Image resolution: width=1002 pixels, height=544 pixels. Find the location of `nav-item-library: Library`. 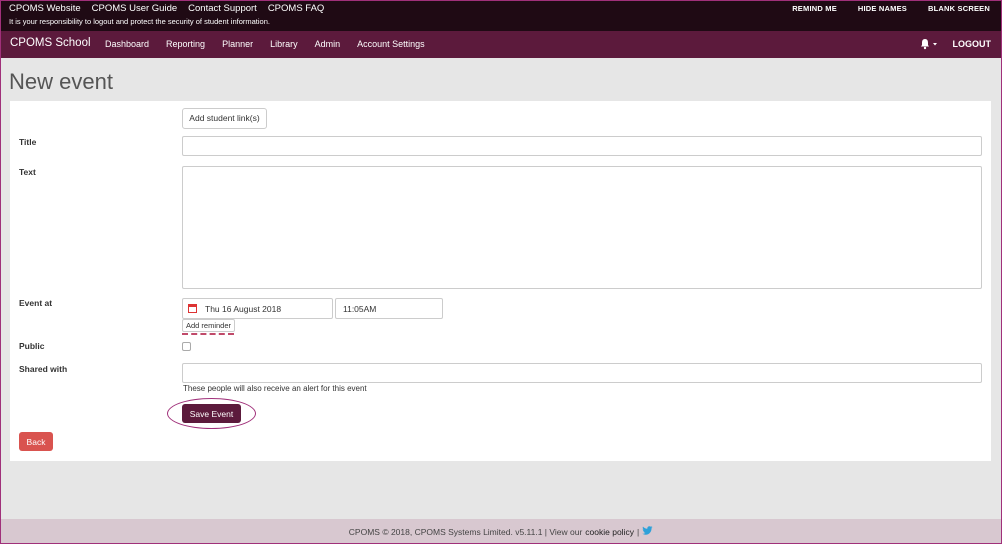

nav-item-library: Library is located at coordinates (284, 44).